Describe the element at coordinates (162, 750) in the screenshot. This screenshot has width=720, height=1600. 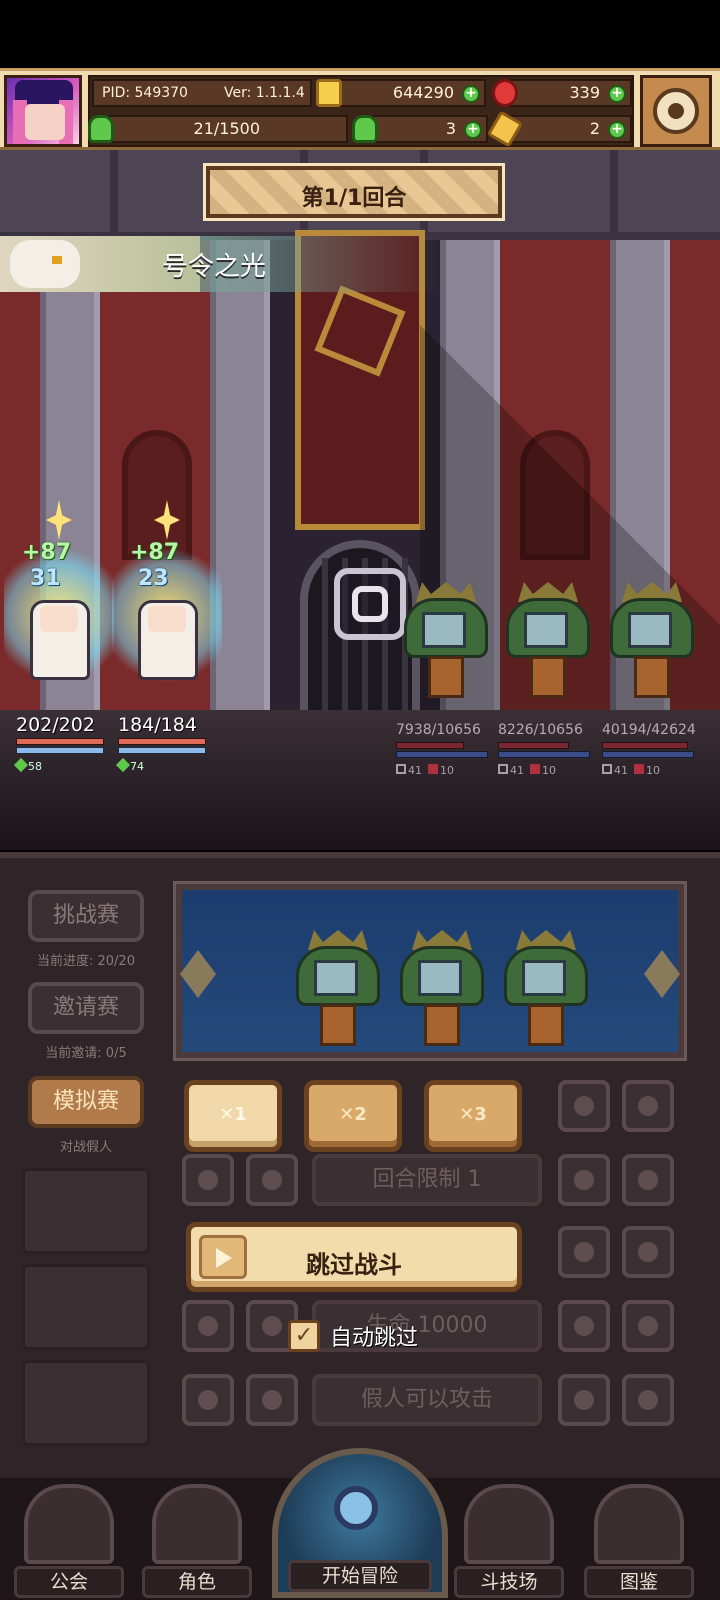
I see `shield-bar` at that location.